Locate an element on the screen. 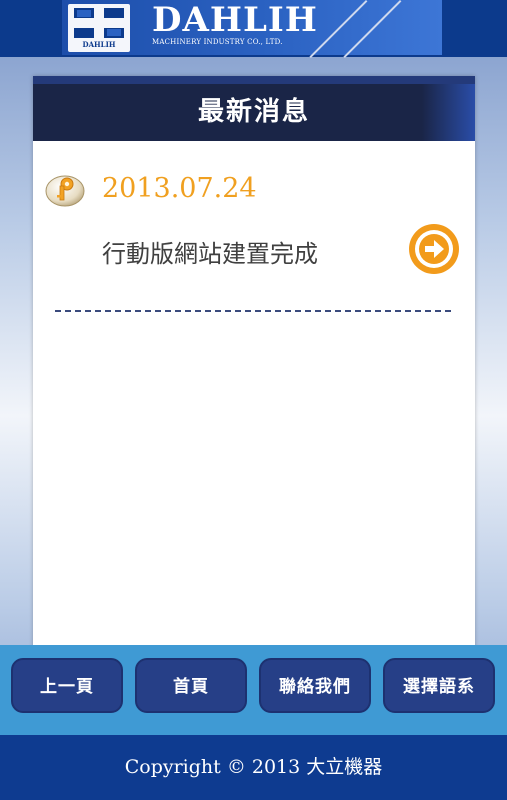  news-date: 2013.07.24 is located at coordinates (179, 188).